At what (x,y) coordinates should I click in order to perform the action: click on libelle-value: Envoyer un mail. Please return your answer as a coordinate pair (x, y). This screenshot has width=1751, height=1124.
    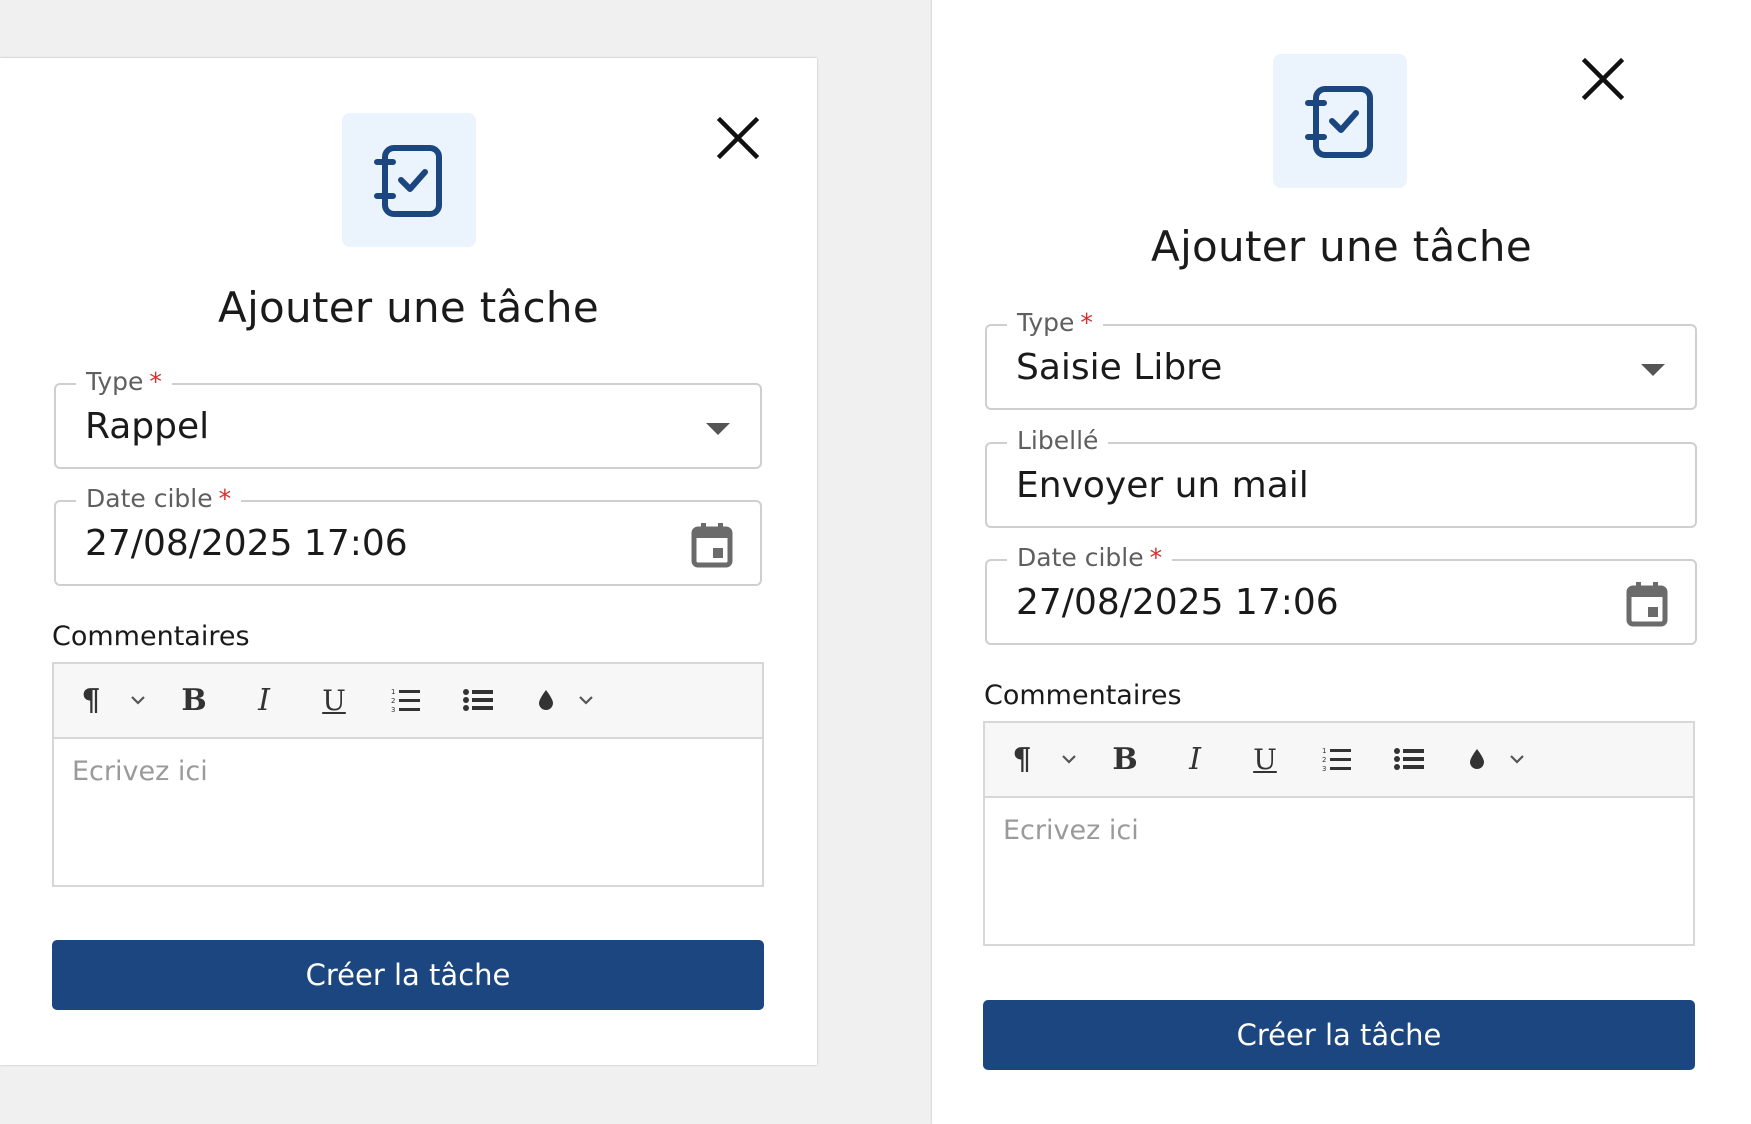
    Looking at the image, I should click on (1162, 485).